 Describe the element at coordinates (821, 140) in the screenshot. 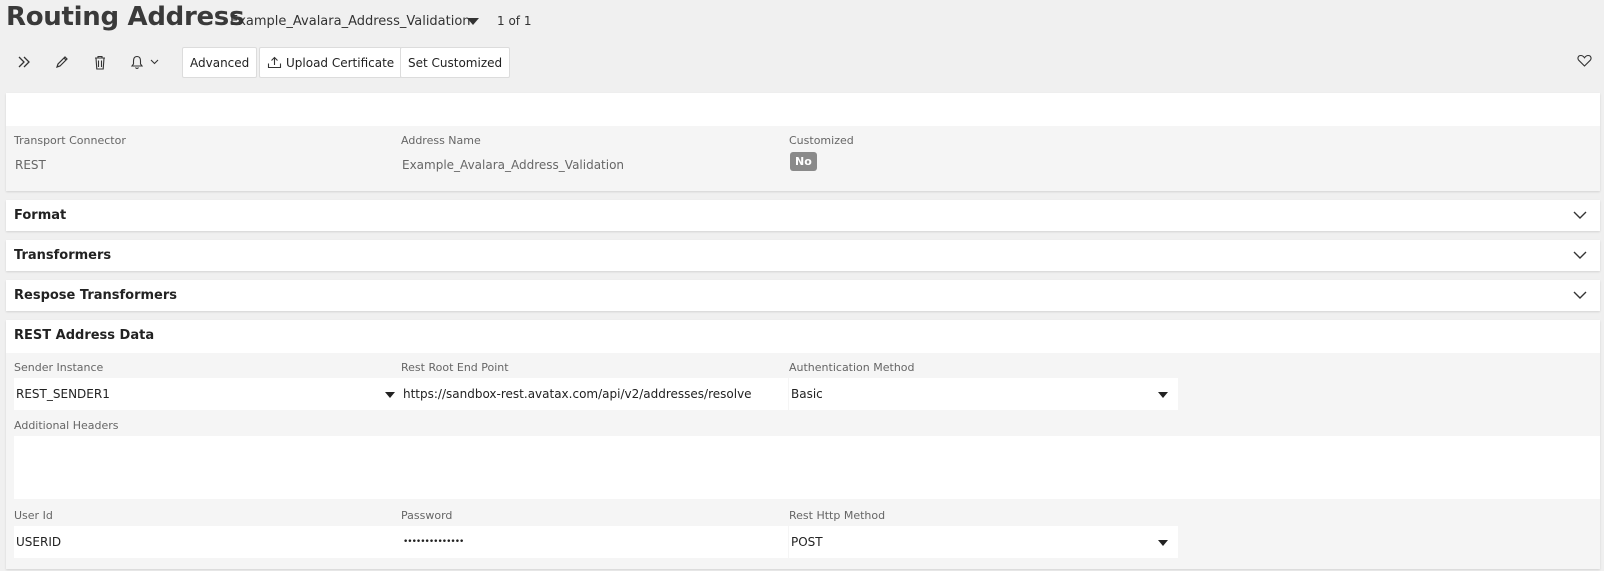

I see `customized-label: Customized` at that location.